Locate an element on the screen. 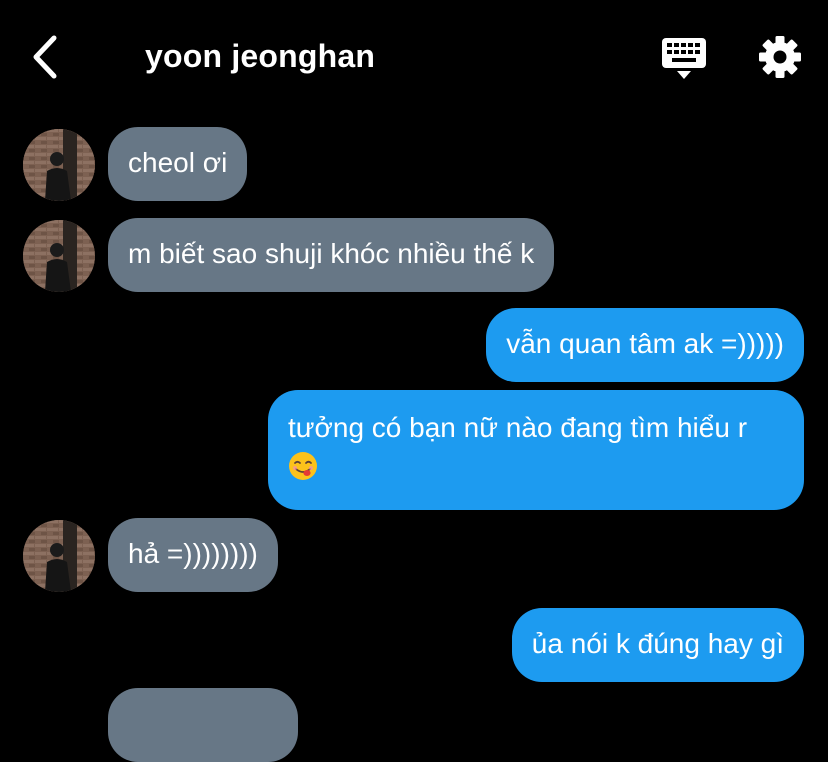  message-text: hả =)))))))) is located at coordinates (193, 553).